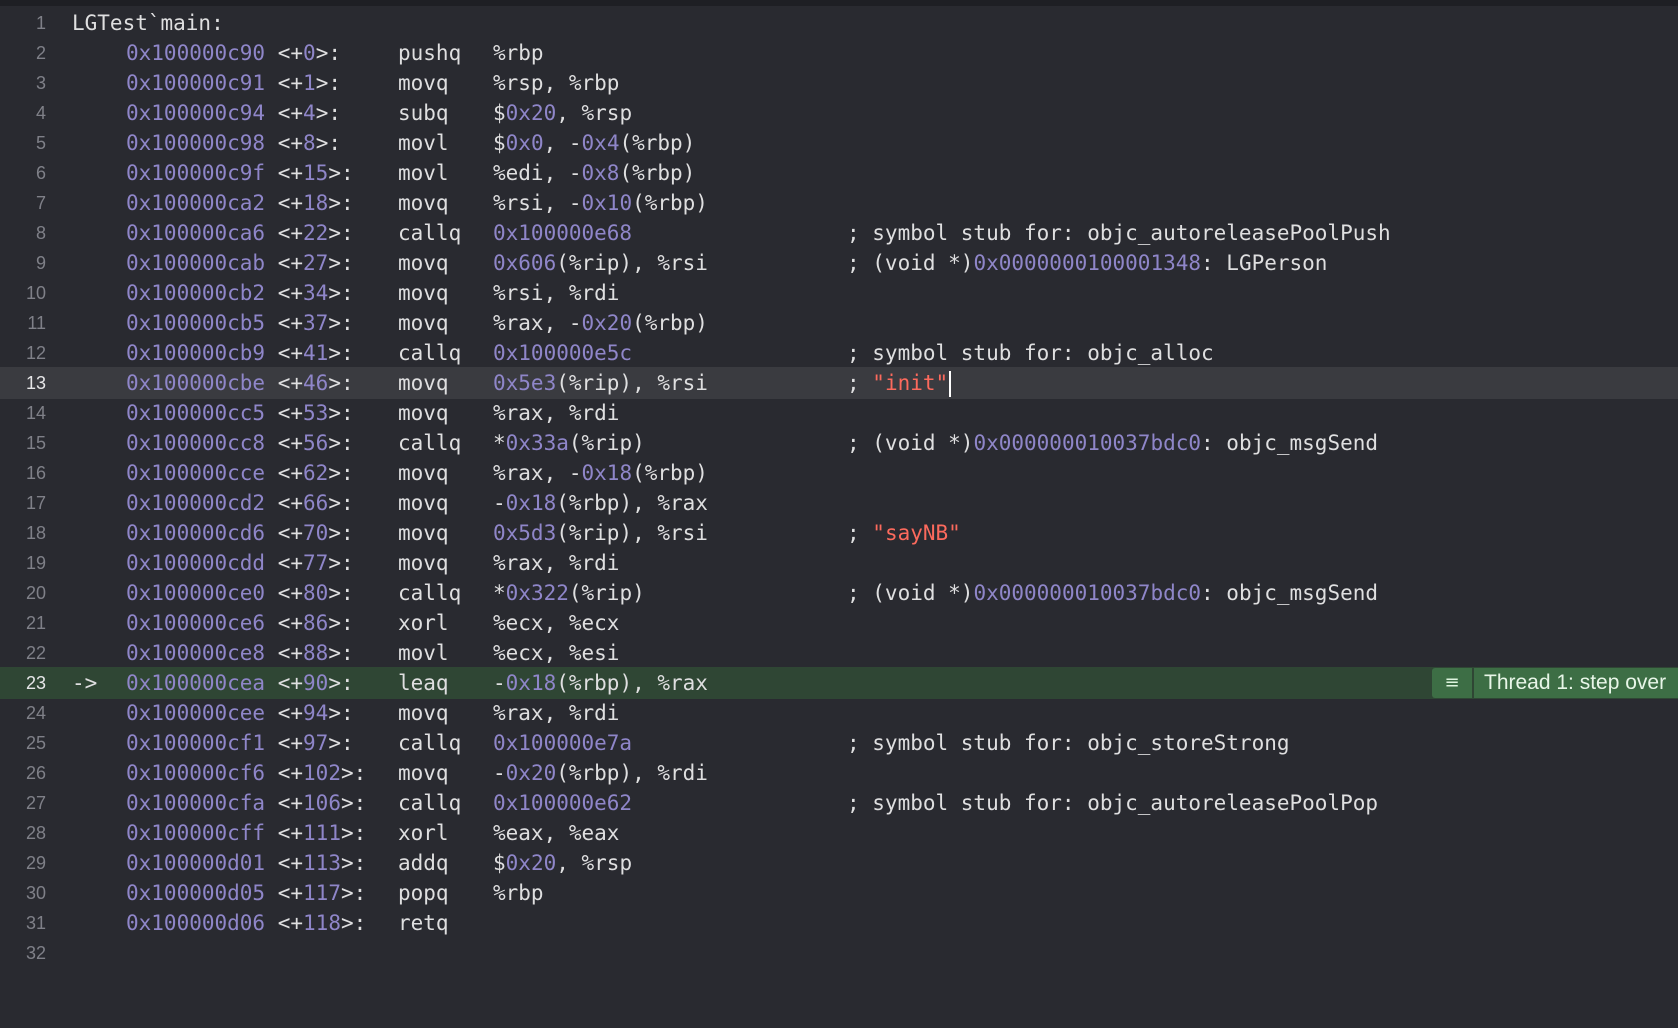 The width and height of the screenshot is (1678, 1028). I want to click on code-line: 19 0x100000cdd <+77>: movq %rax, %rdi, so click(839, 563).